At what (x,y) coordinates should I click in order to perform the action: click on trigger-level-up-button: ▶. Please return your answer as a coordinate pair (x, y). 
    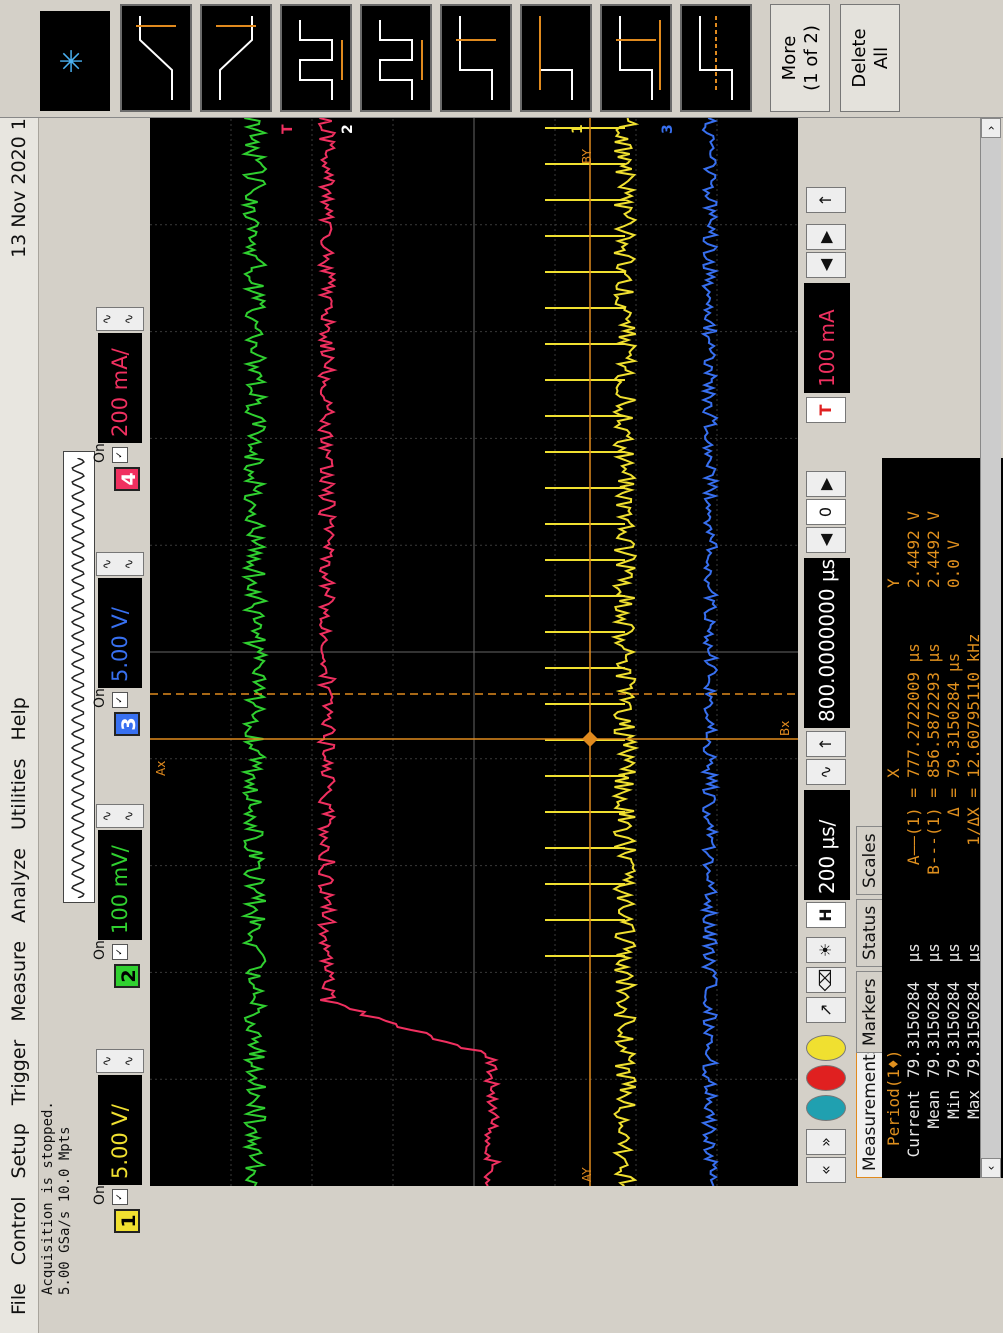
    Looking at the image, I should click on (826, 237).